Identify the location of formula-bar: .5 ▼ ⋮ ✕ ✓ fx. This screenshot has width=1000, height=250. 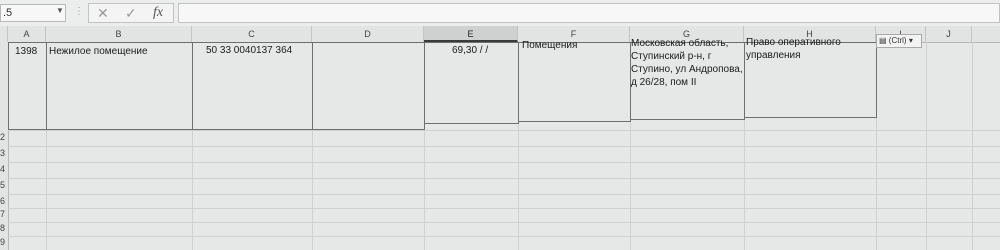
(500, 13).